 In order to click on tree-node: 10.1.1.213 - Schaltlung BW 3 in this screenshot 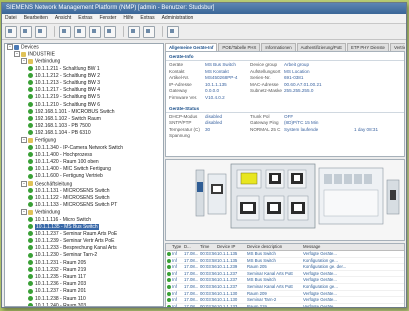, I will do `click(84, 83)`.